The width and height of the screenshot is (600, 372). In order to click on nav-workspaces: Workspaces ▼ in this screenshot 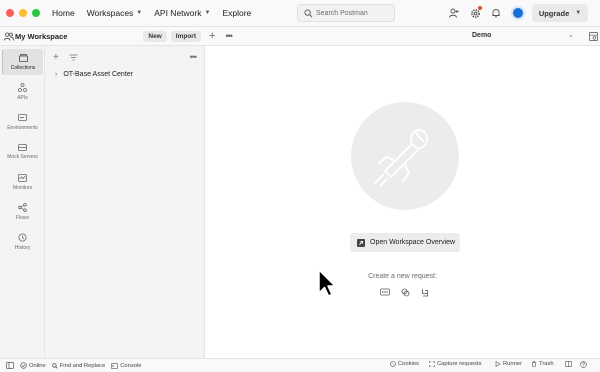, I will do `click(115, 13)`.